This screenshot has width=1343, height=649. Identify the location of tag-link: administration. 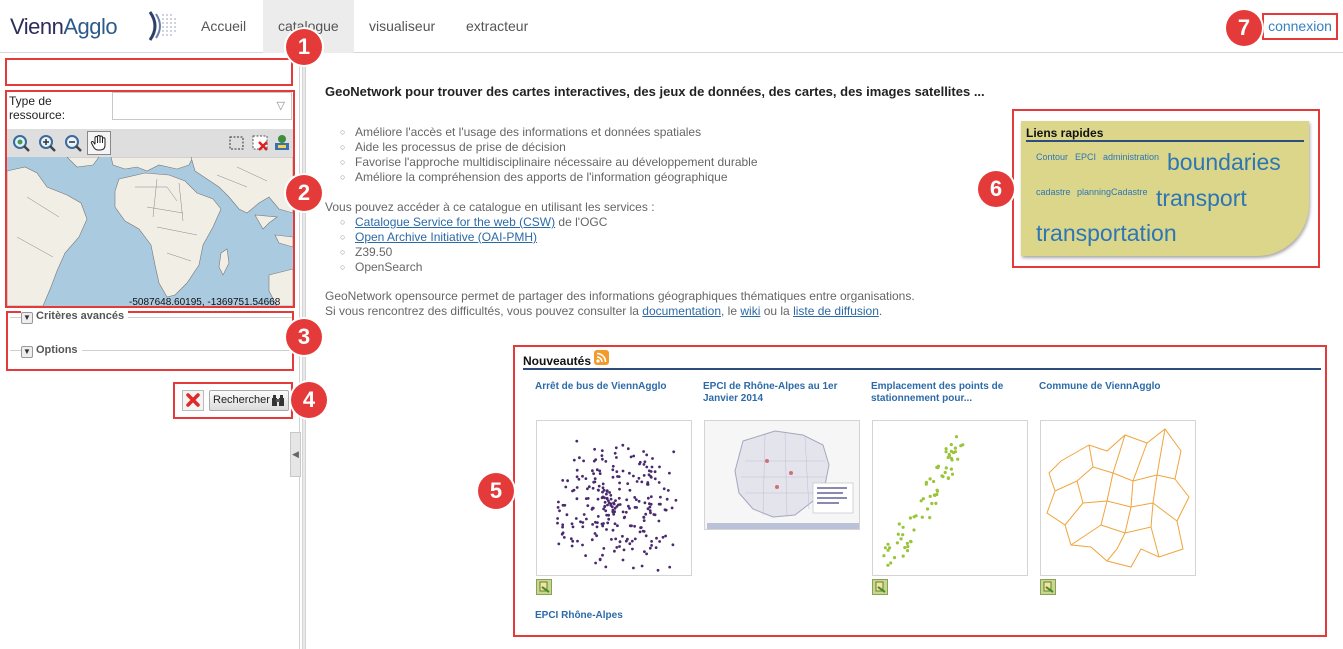
(1131, 157).